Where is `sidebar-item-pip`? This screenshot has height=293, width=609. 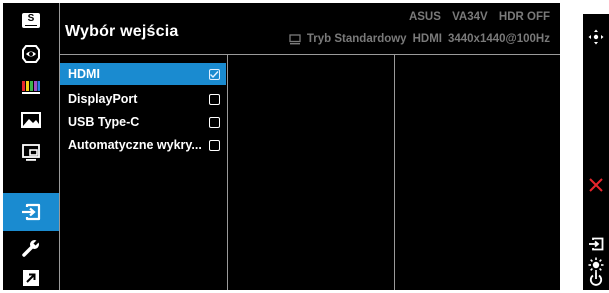 sidebar-item-pip is located at coordinates (31, 152).